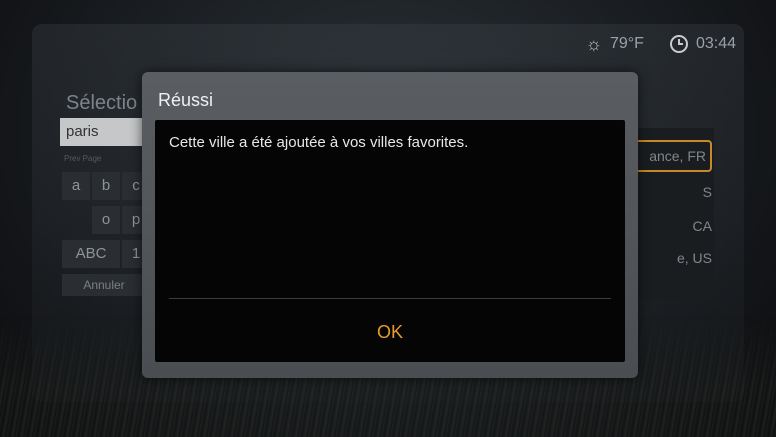 Image resolution: width=776 pixels, height=437 pixels. What do you see at coordinates (707, 192) in the screenshot?
I see `city-item: S` at bounding box center [707, 192].